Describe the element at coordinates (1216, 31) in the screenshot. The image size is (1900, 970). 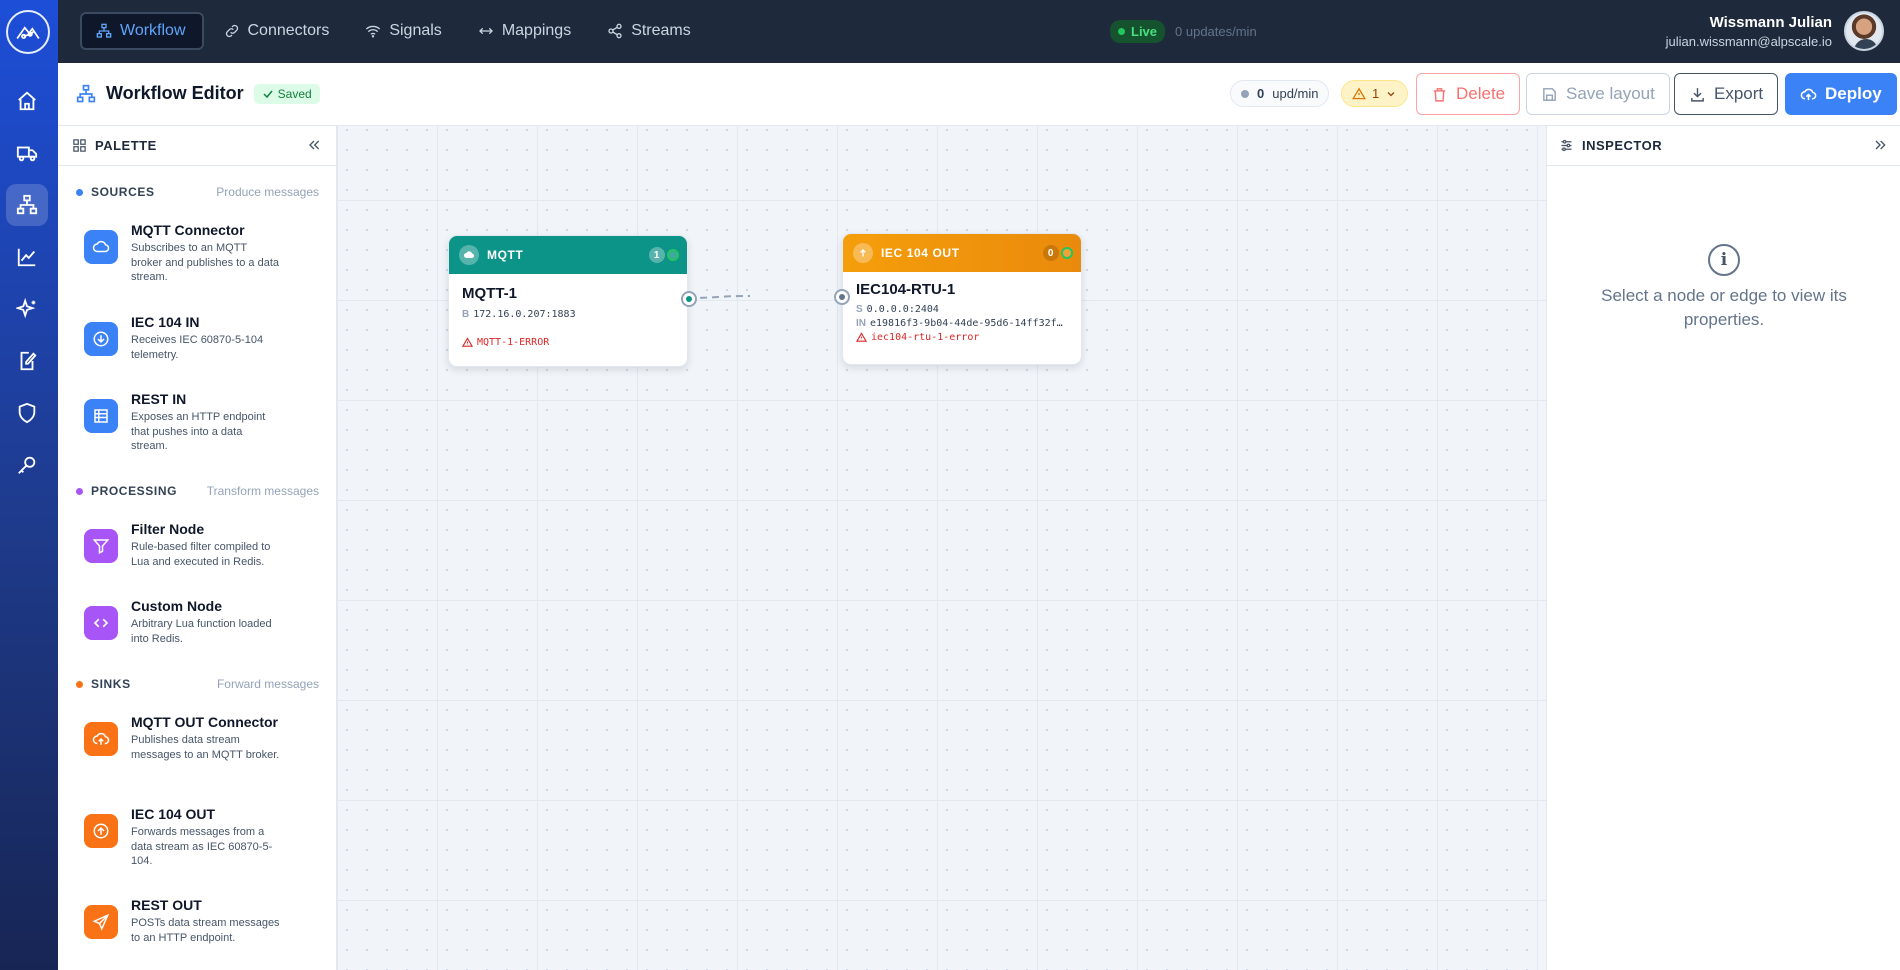
I see `live-rate: 0 updates/min` at that location.